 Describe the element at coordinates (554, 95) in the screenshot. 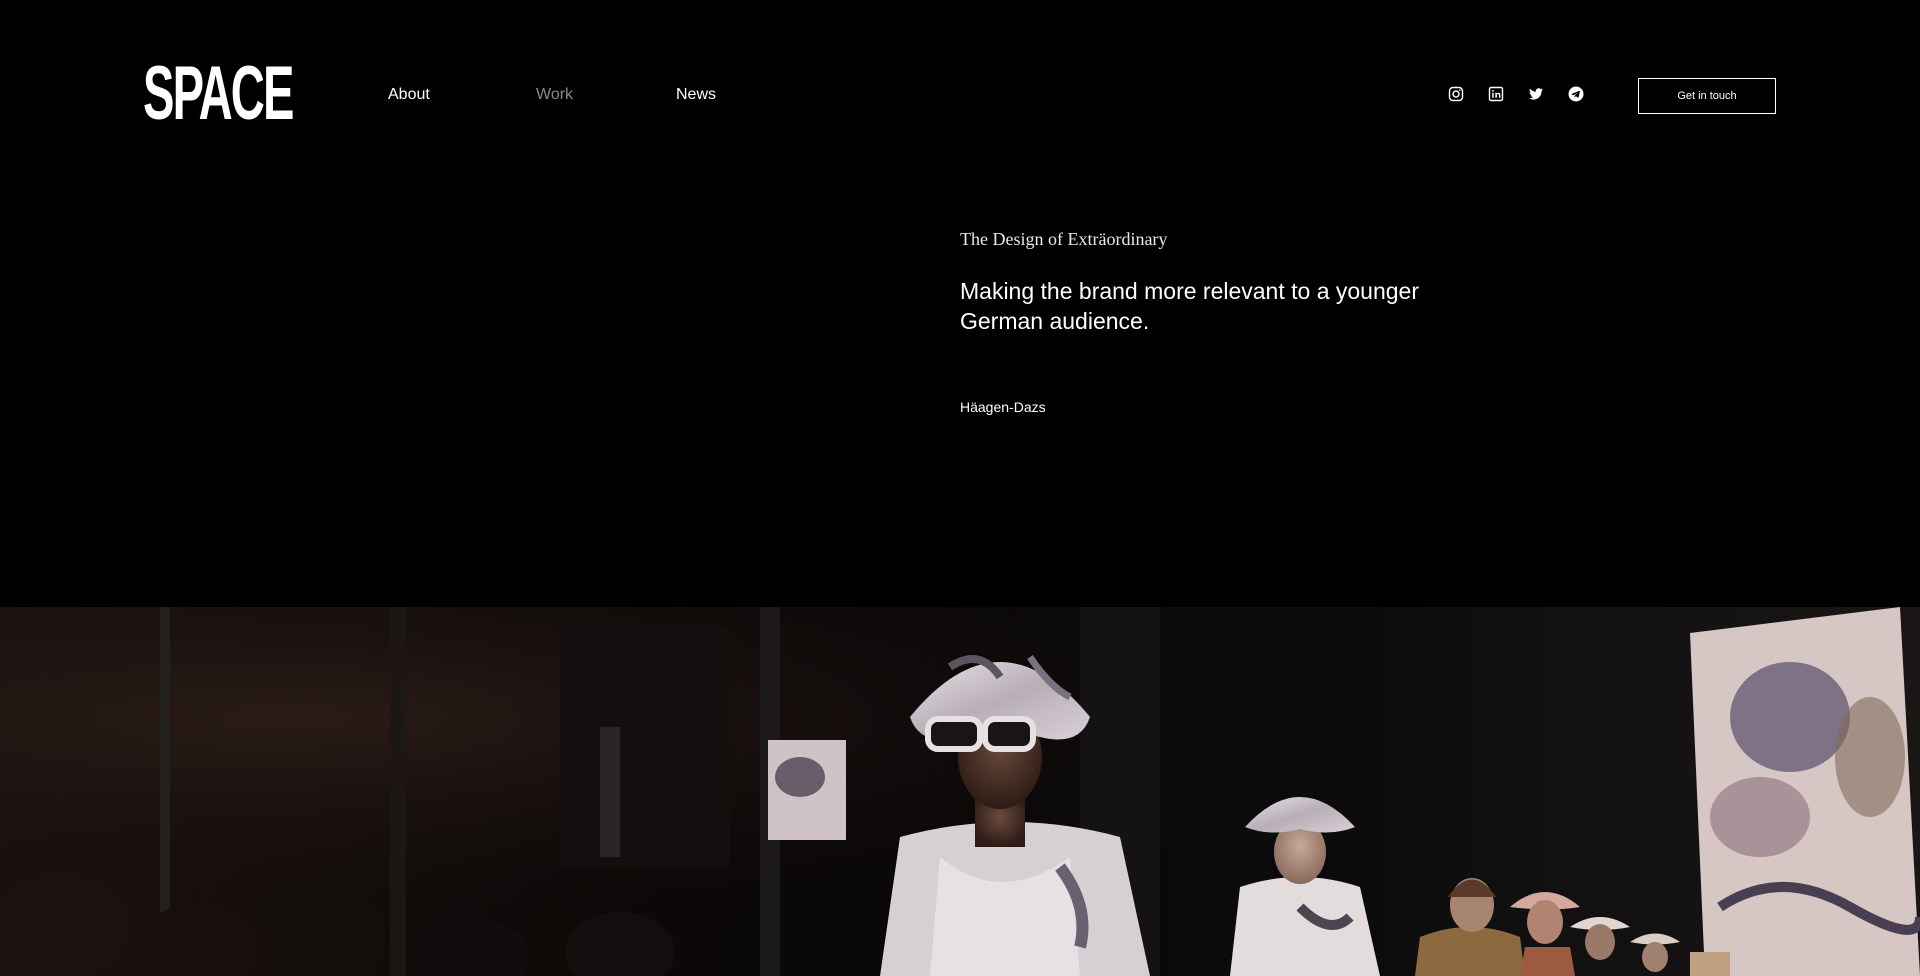

I see `nav-item-work: Work` at that location.